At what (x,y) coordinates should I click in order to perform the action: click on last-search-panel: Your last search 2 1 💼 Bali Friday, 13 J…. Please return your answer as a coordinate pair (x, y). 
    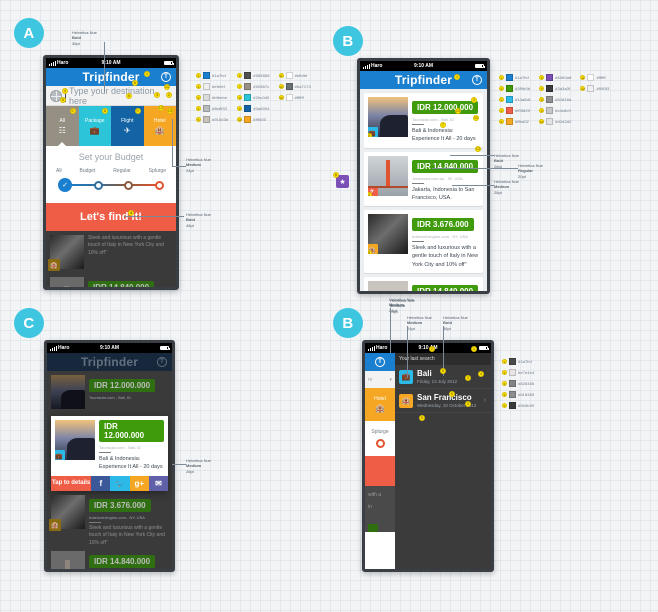
    Looking at the image, I should click on (443, 457).